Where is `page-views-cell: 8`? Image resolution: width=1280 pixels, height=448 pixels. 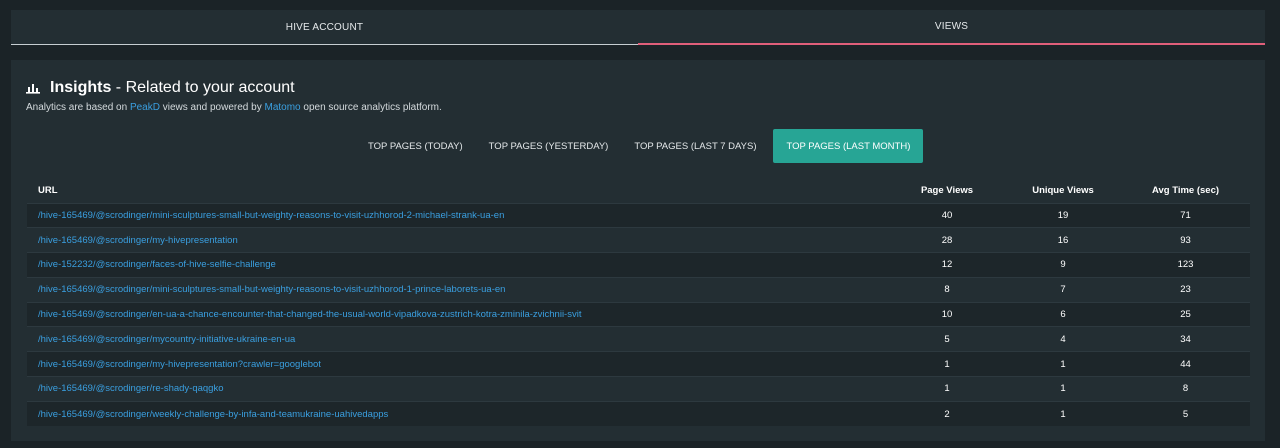
page-views-cell: 8 is located at coordinates (947, 289).